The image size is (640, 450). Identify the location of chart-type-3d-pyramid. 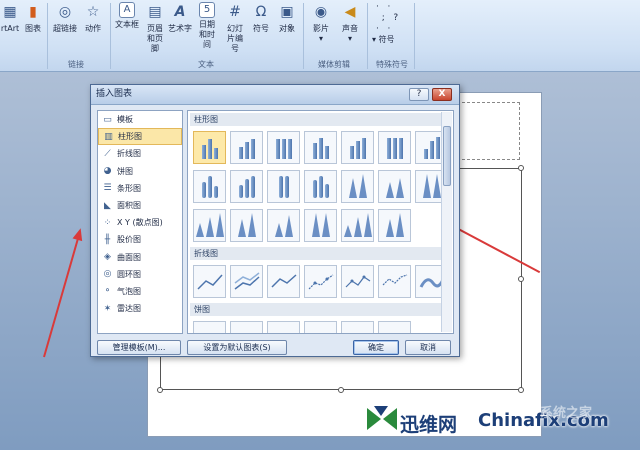
(357, 225).